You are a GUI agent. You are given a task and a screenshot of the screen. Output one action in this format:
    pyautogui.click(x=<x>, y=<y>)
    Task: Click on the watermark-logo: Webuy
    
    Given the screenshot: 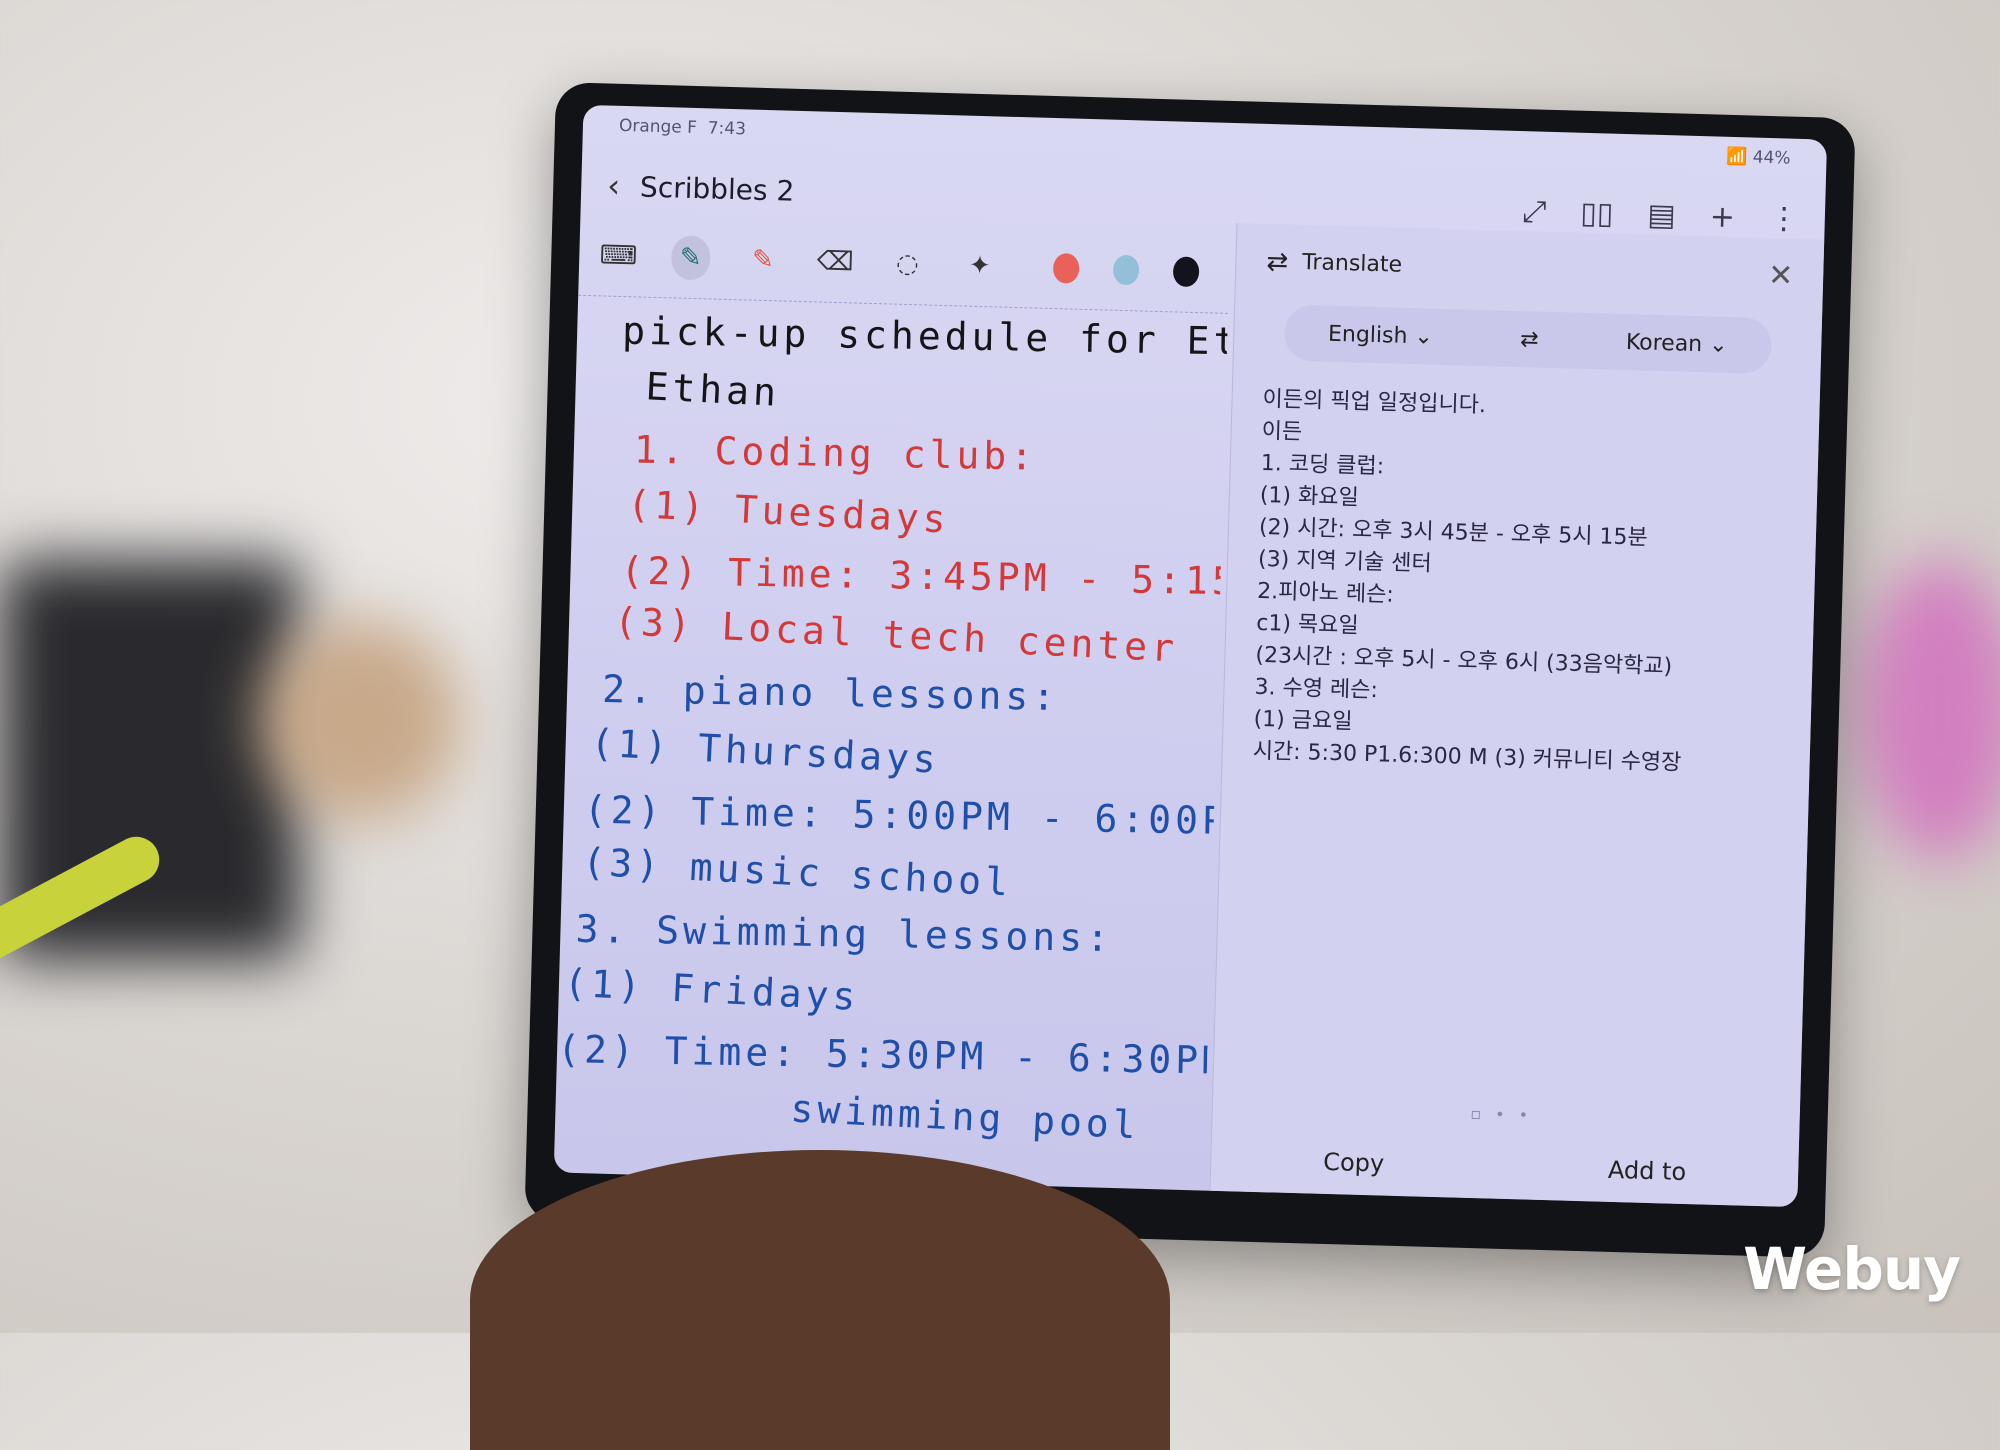 What is the action you would take?
    pyautogui.click(x=1852, y=1269)
    